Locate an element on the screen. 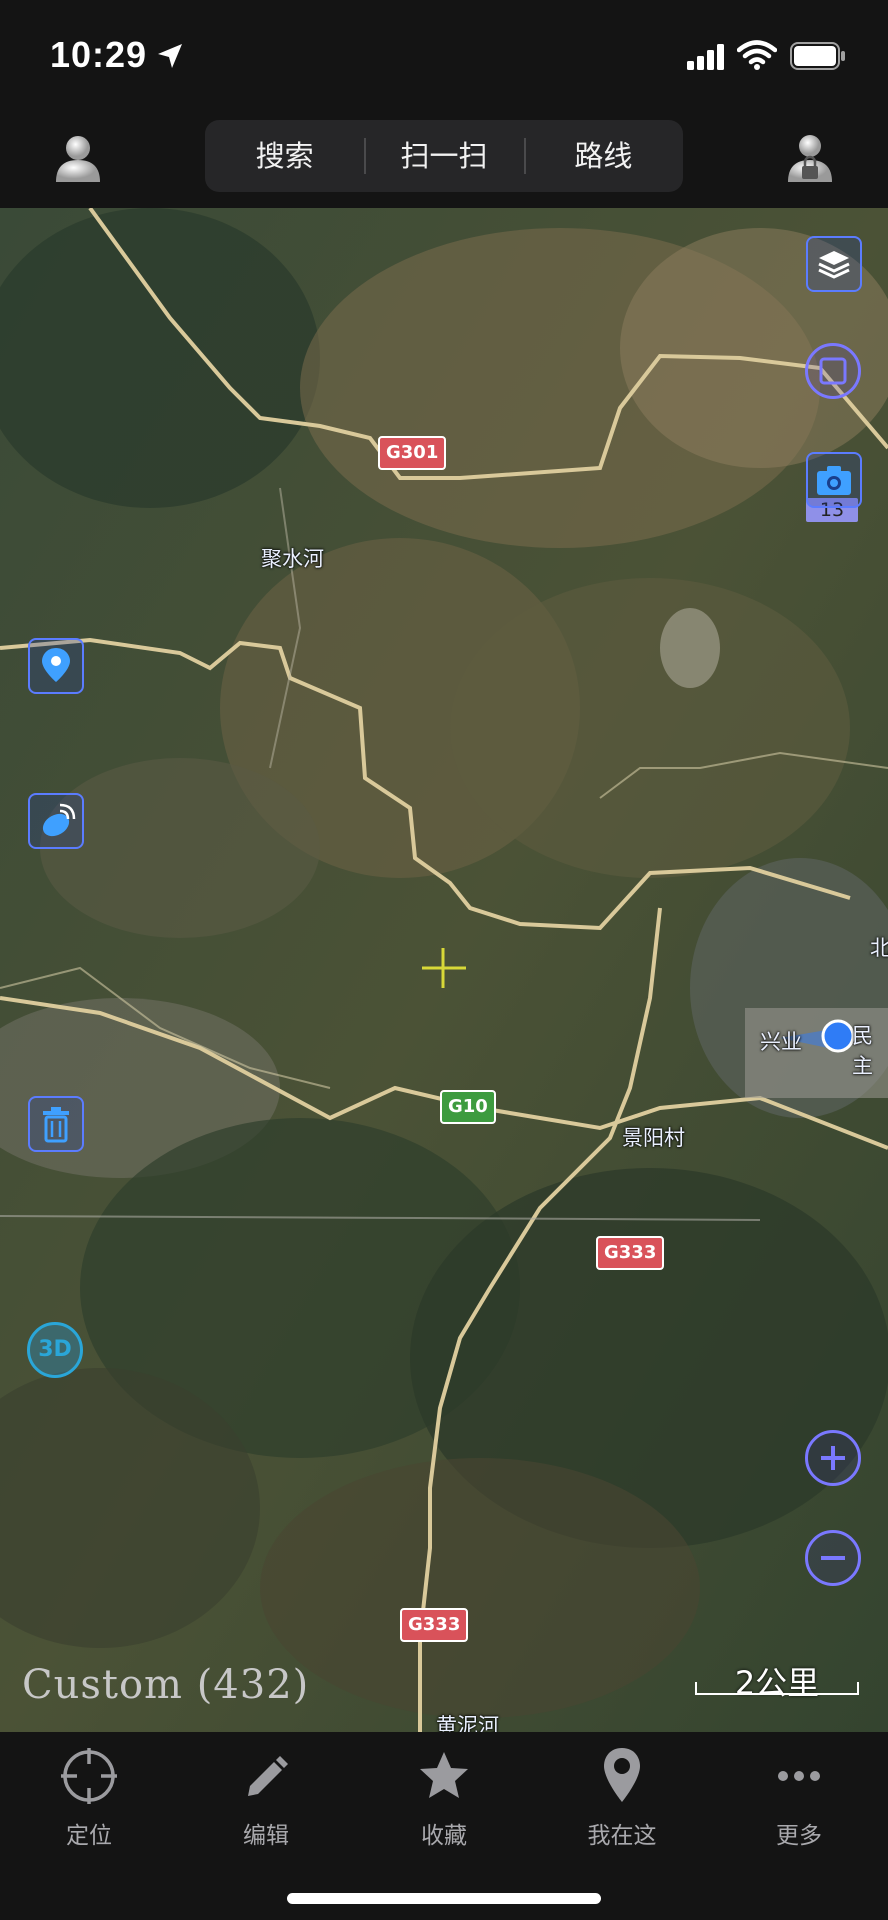  bottom-navigation: 定位 编辑 收藏 我在这 更多 is located at coordinates (444, 1826).